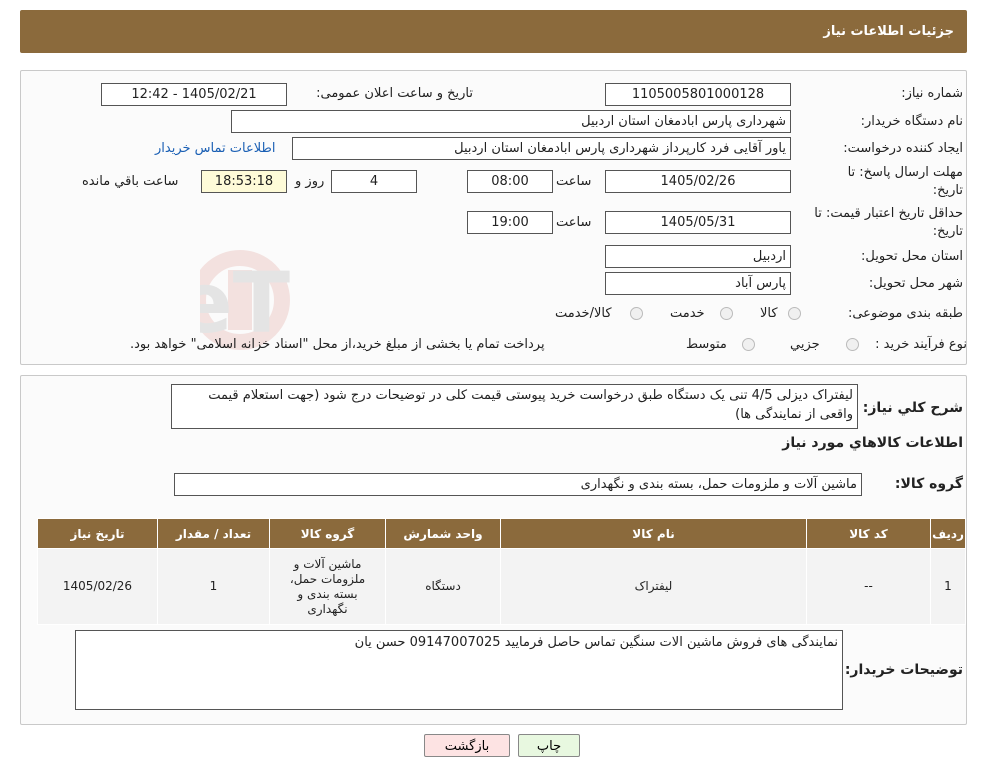 Image resolution: width=985 pixels, height=778 pixels. Describe the element at coordinates (130, 181) in the screenshot. I see `remaining-label: ساعت باقي مانده` at that location.